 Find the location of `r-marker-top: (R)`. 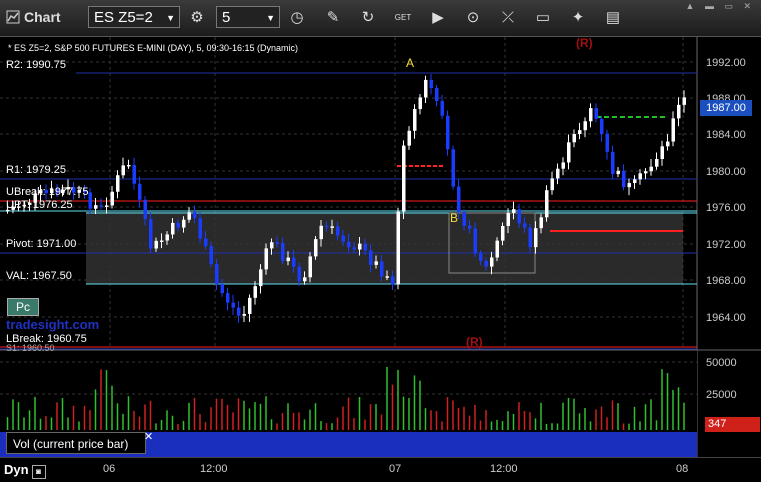

r-marker-top: (R) is located at coordinates (584, 43).